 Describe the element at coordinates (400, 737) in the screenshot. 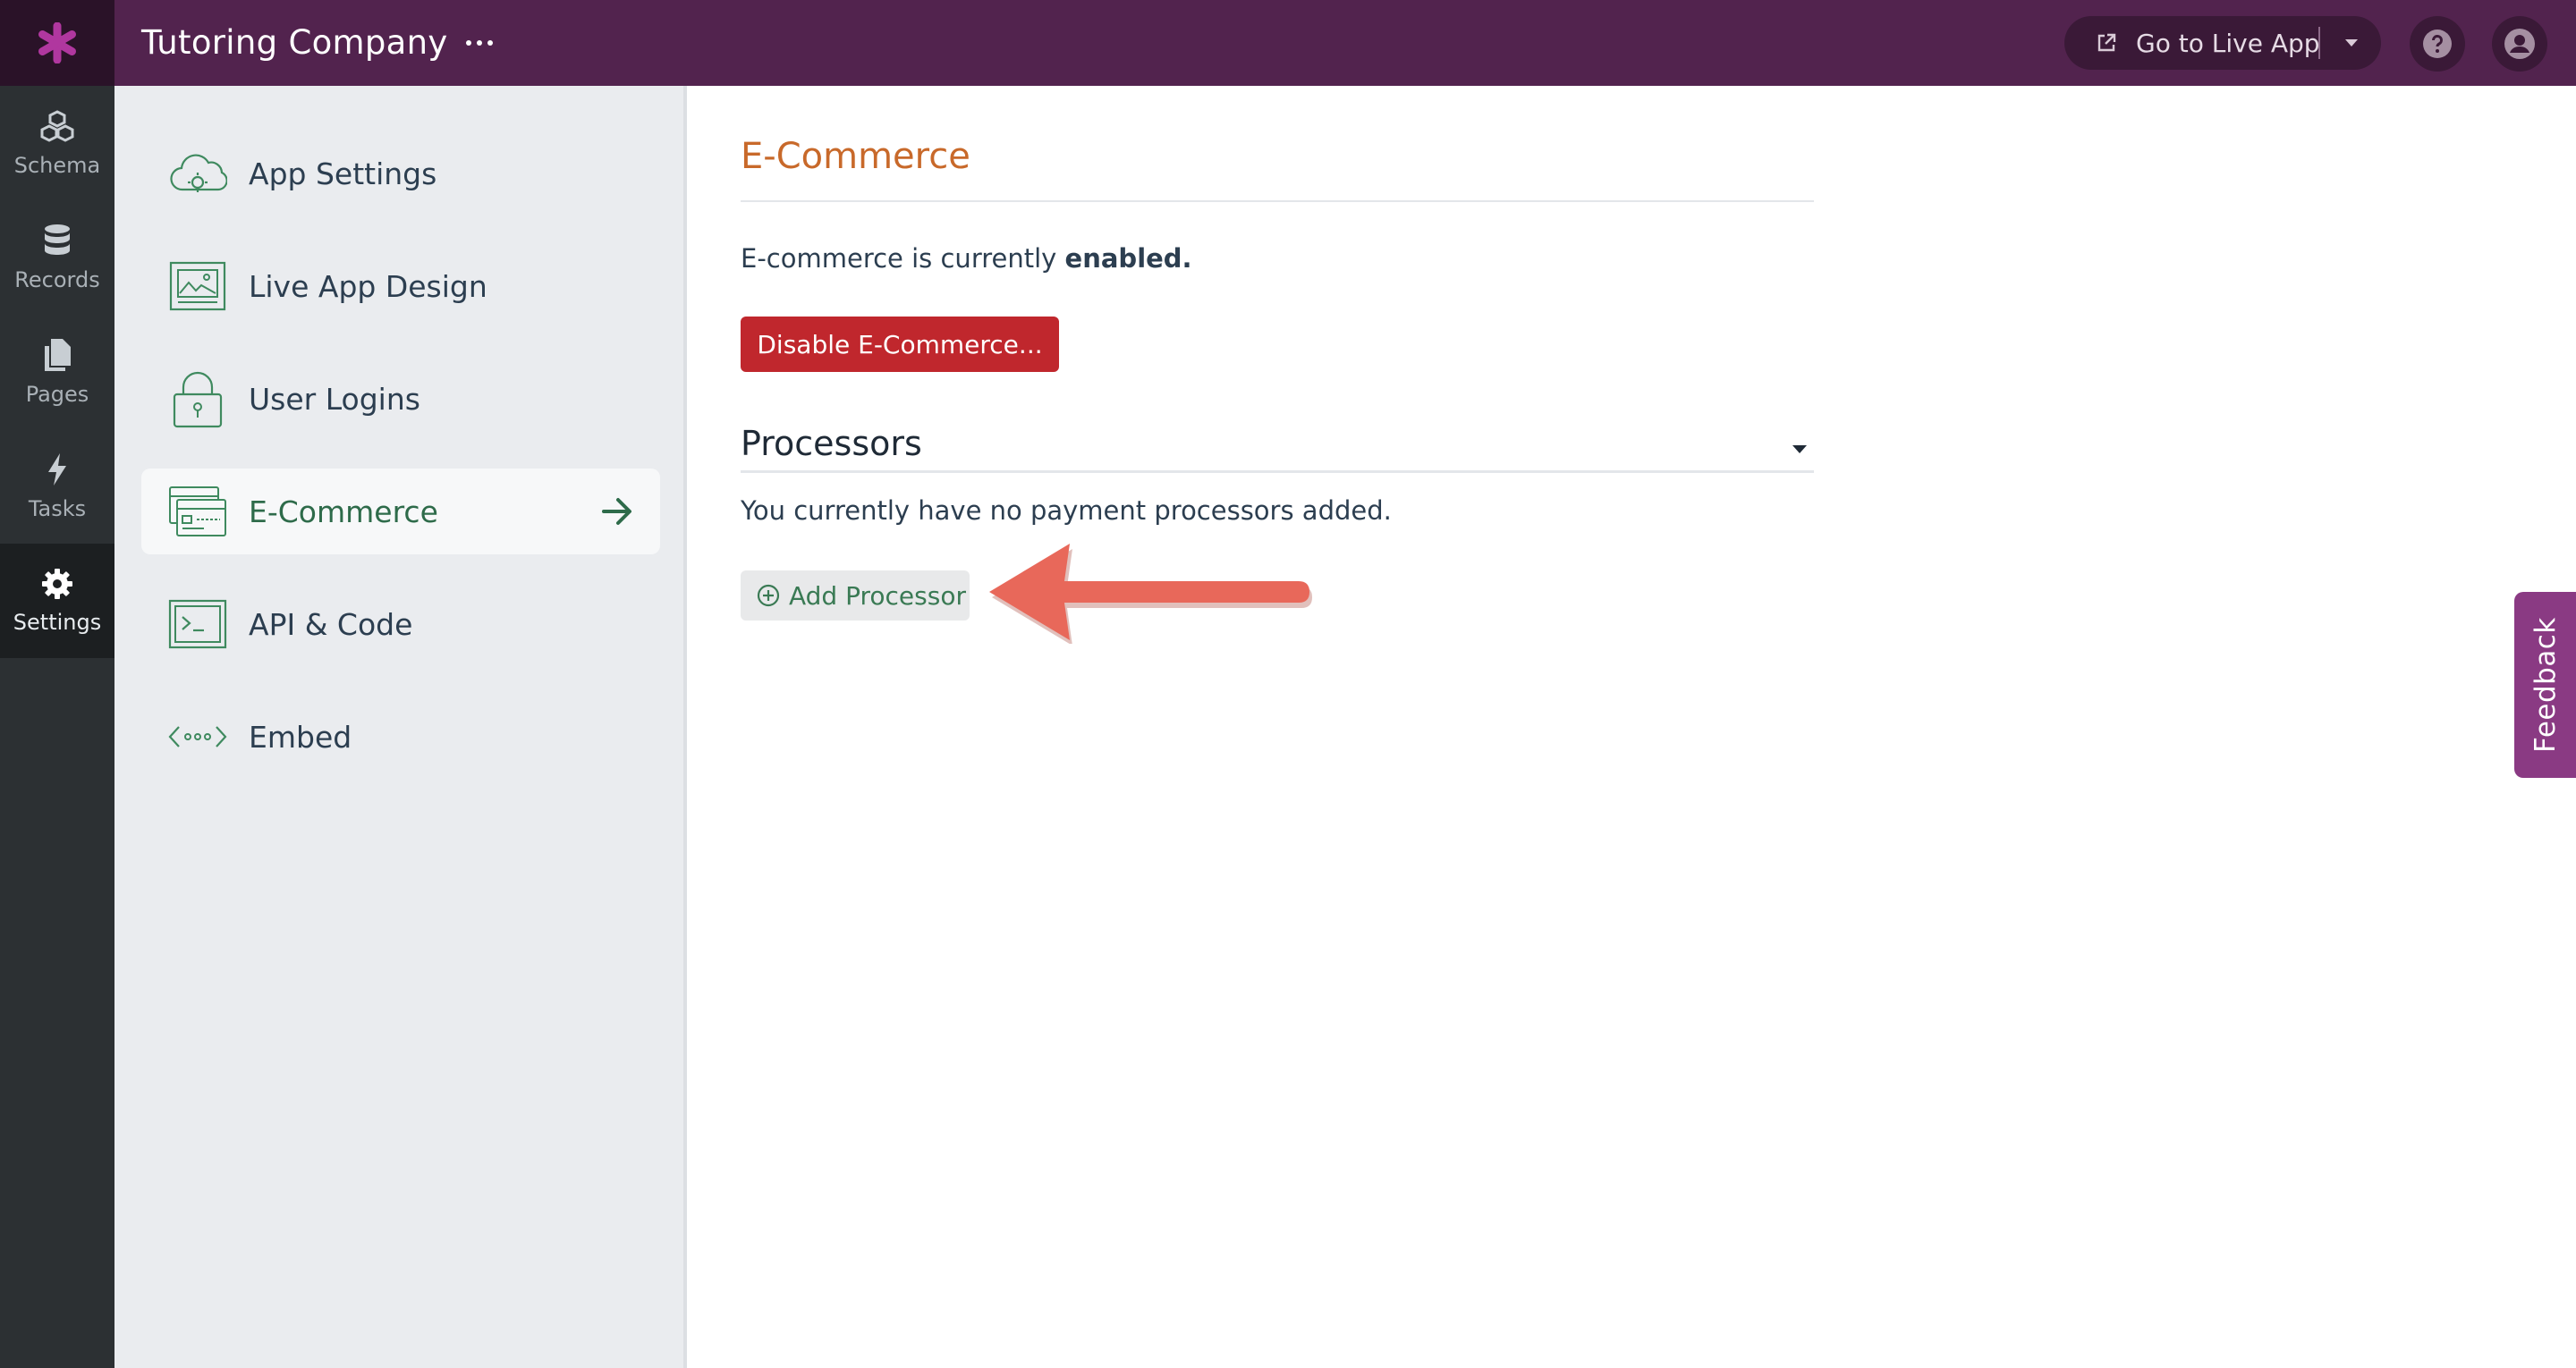

I see `settings-item-embed: Embed` at that location.